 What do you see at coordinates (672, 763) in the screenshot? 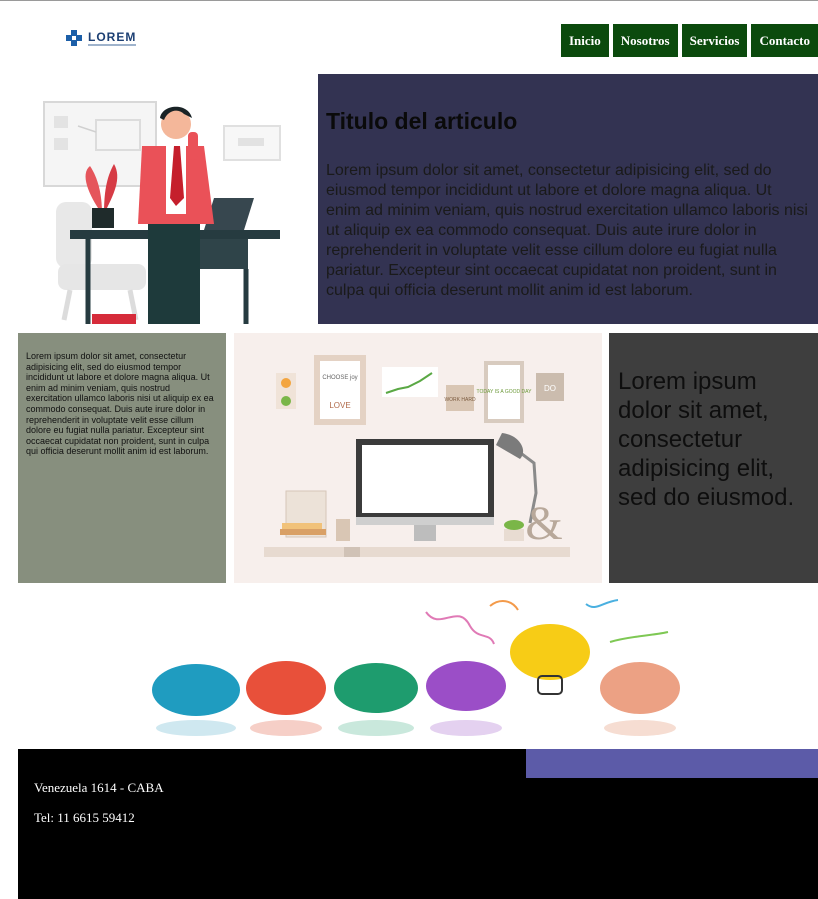
I see `footer-accent-bar` at bounding box center [672, 763].